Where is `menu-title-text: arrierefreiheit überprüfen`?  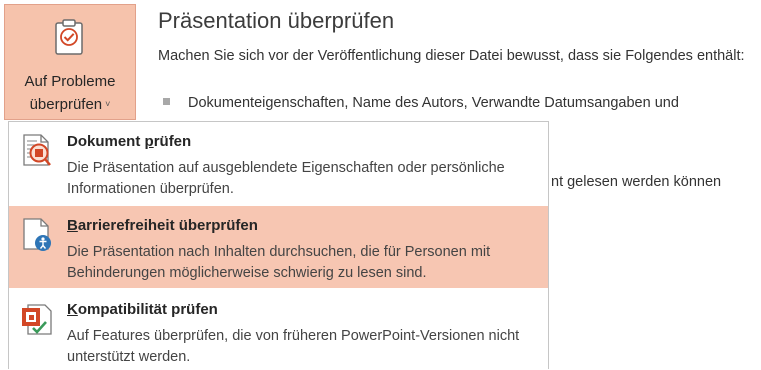 menu-title-text: arrierefreiheit überprüfen is located at coordinates (167, 225).